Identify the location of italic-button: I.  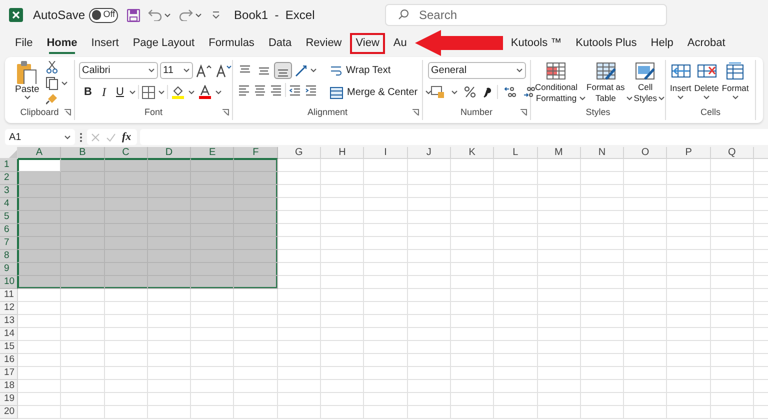
(104, 92).